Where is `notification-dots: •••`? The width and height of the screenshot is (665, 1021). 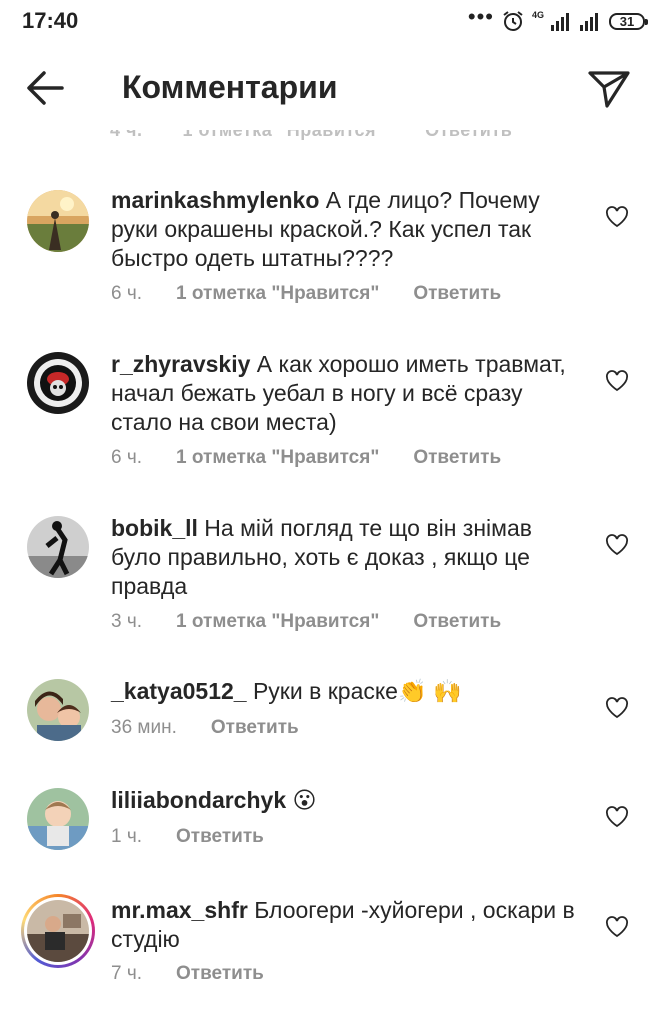
notification-dots: ••• is located at coordinates (480, 16).